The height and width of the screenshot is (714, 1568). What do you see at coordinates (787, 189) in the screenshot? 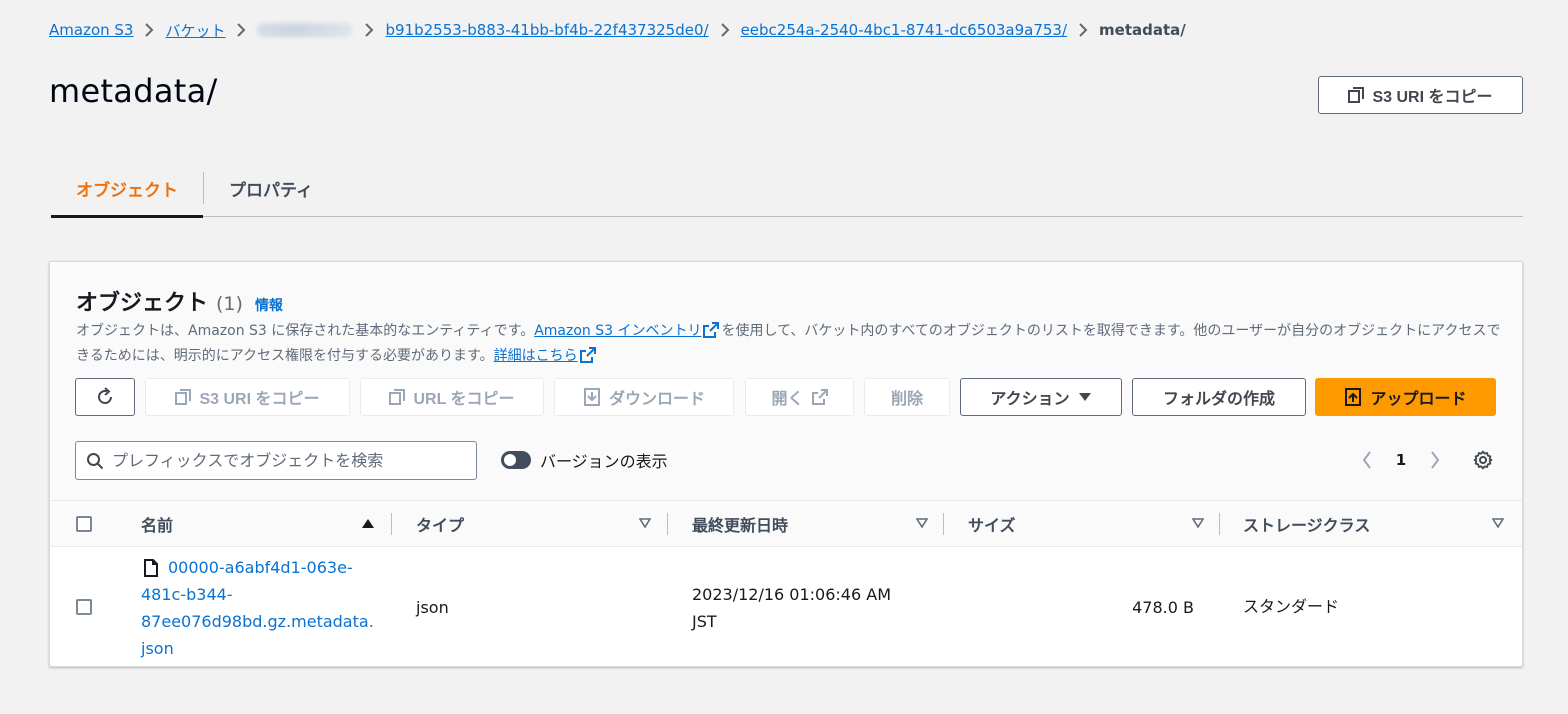
I see `tab-bar: オブジェクト プロパティ` at bounding box center [787, 189].